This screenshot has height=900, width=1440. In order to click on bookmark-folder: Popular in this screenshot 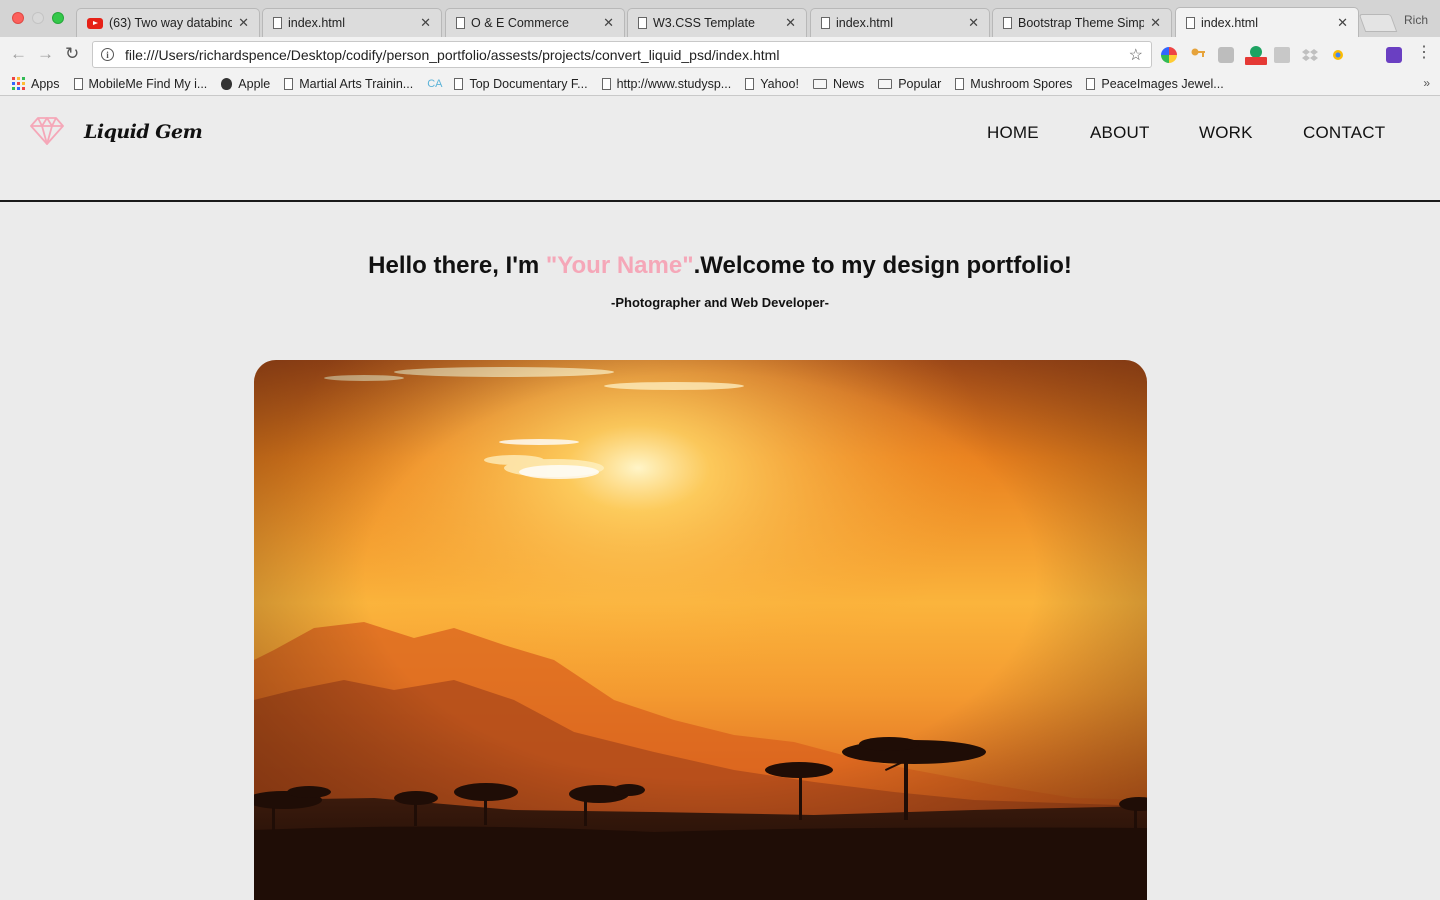, I will do `click(909, 84)`.